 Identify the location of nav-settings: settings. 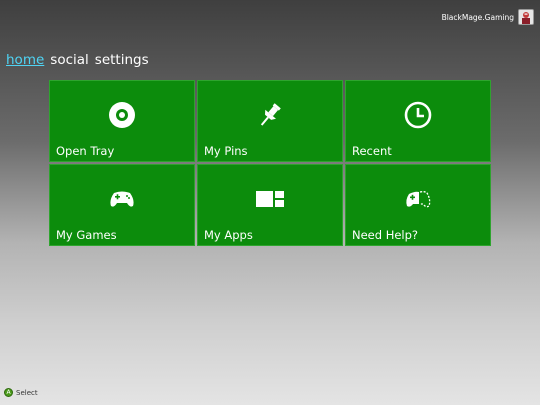
(122, 60).